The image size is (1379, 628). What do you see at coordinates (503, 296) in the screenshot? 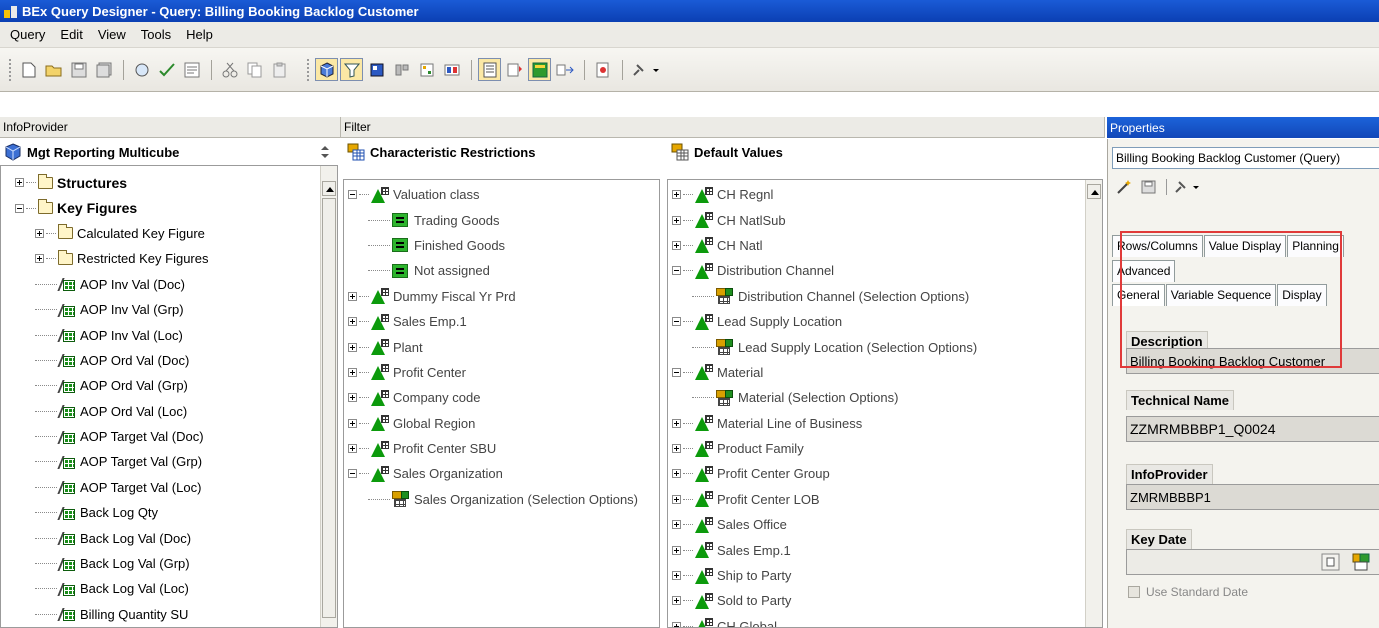
I see `tree-row: Dummy Fiscal Yr Prd` at bounding box center [503, 296].